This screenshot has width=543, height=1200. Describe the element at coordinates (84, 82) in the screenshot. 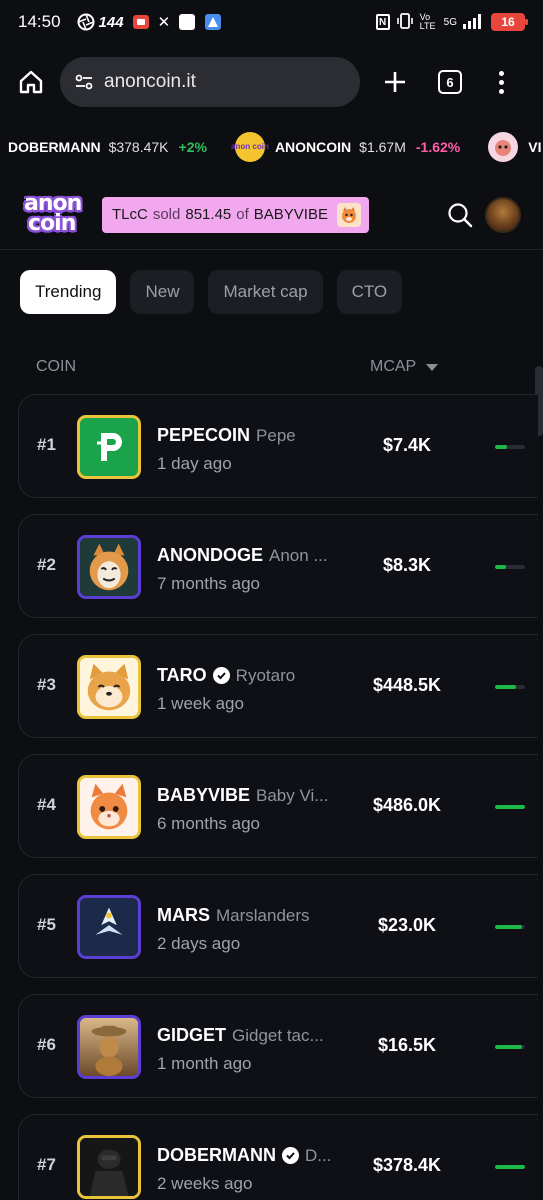

I see `site-settings-icon` at that location.